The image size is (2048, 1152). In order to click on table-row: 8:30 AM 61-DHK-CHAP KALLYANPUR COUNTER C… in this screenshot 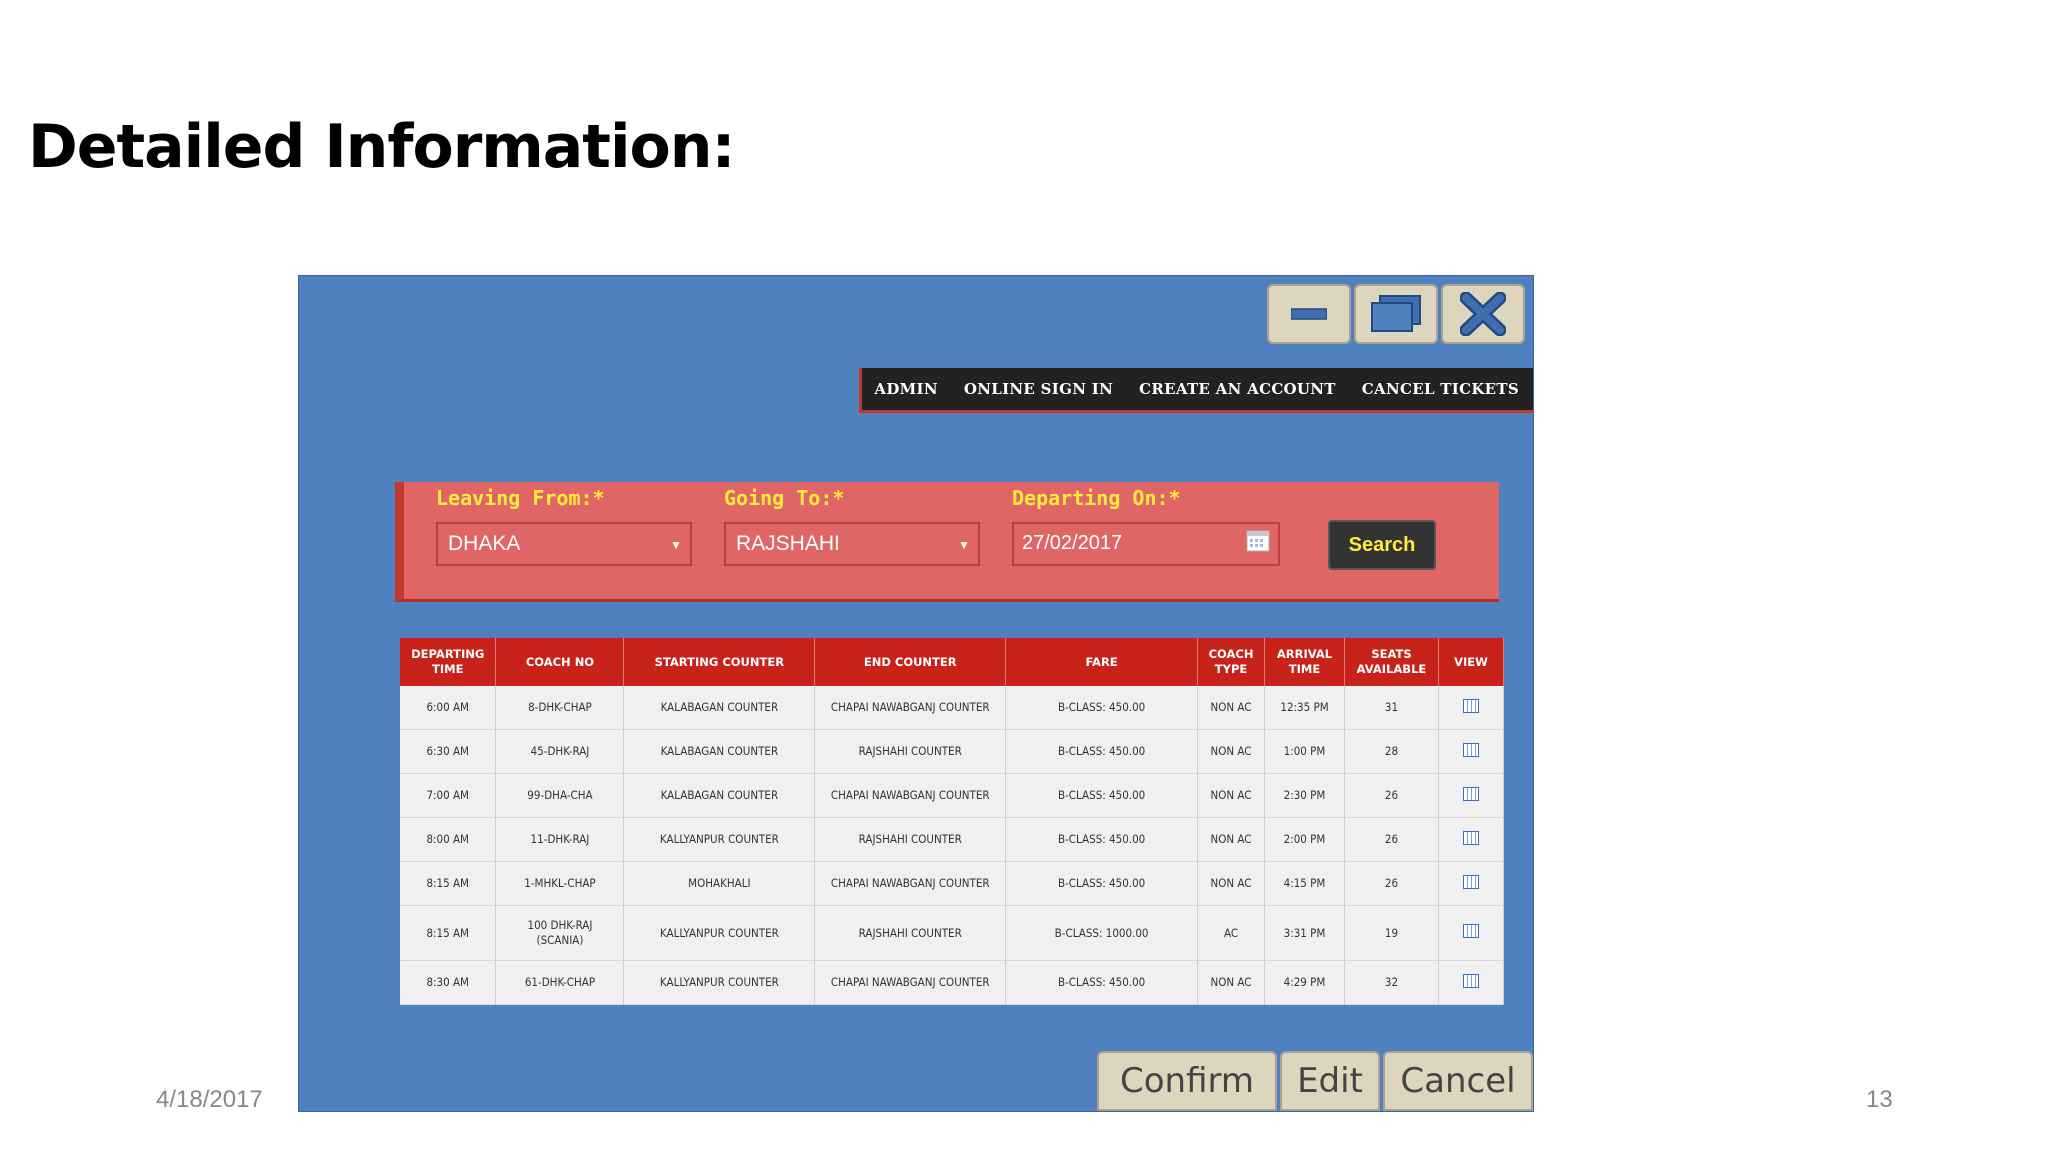, I will do `click(952, 982)`.